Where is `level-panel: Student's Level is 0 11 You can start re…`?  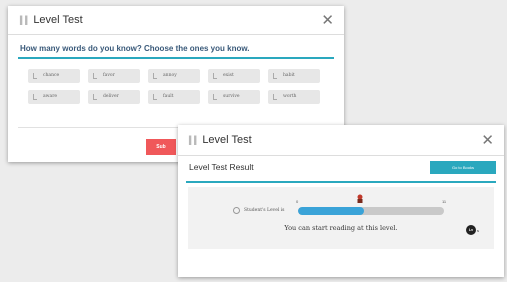
level-panel: Student's Level is 0 11 You can start re… is located at coordinates (341, 218).